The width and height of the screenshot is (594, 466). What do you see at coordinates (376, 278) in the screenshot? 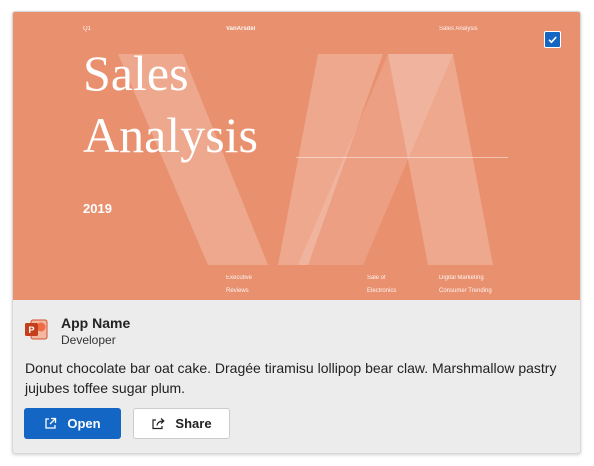
I see `slide-footer-col2-line1: Sale of` at bounding box center [376, 278].